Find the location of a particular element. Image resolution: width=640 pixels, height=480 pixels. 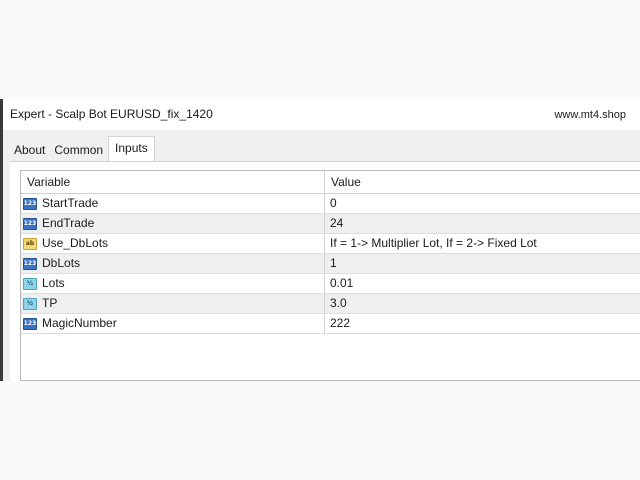

table-row: ½ Lots 0.01 is located at coordinates (330, 284).